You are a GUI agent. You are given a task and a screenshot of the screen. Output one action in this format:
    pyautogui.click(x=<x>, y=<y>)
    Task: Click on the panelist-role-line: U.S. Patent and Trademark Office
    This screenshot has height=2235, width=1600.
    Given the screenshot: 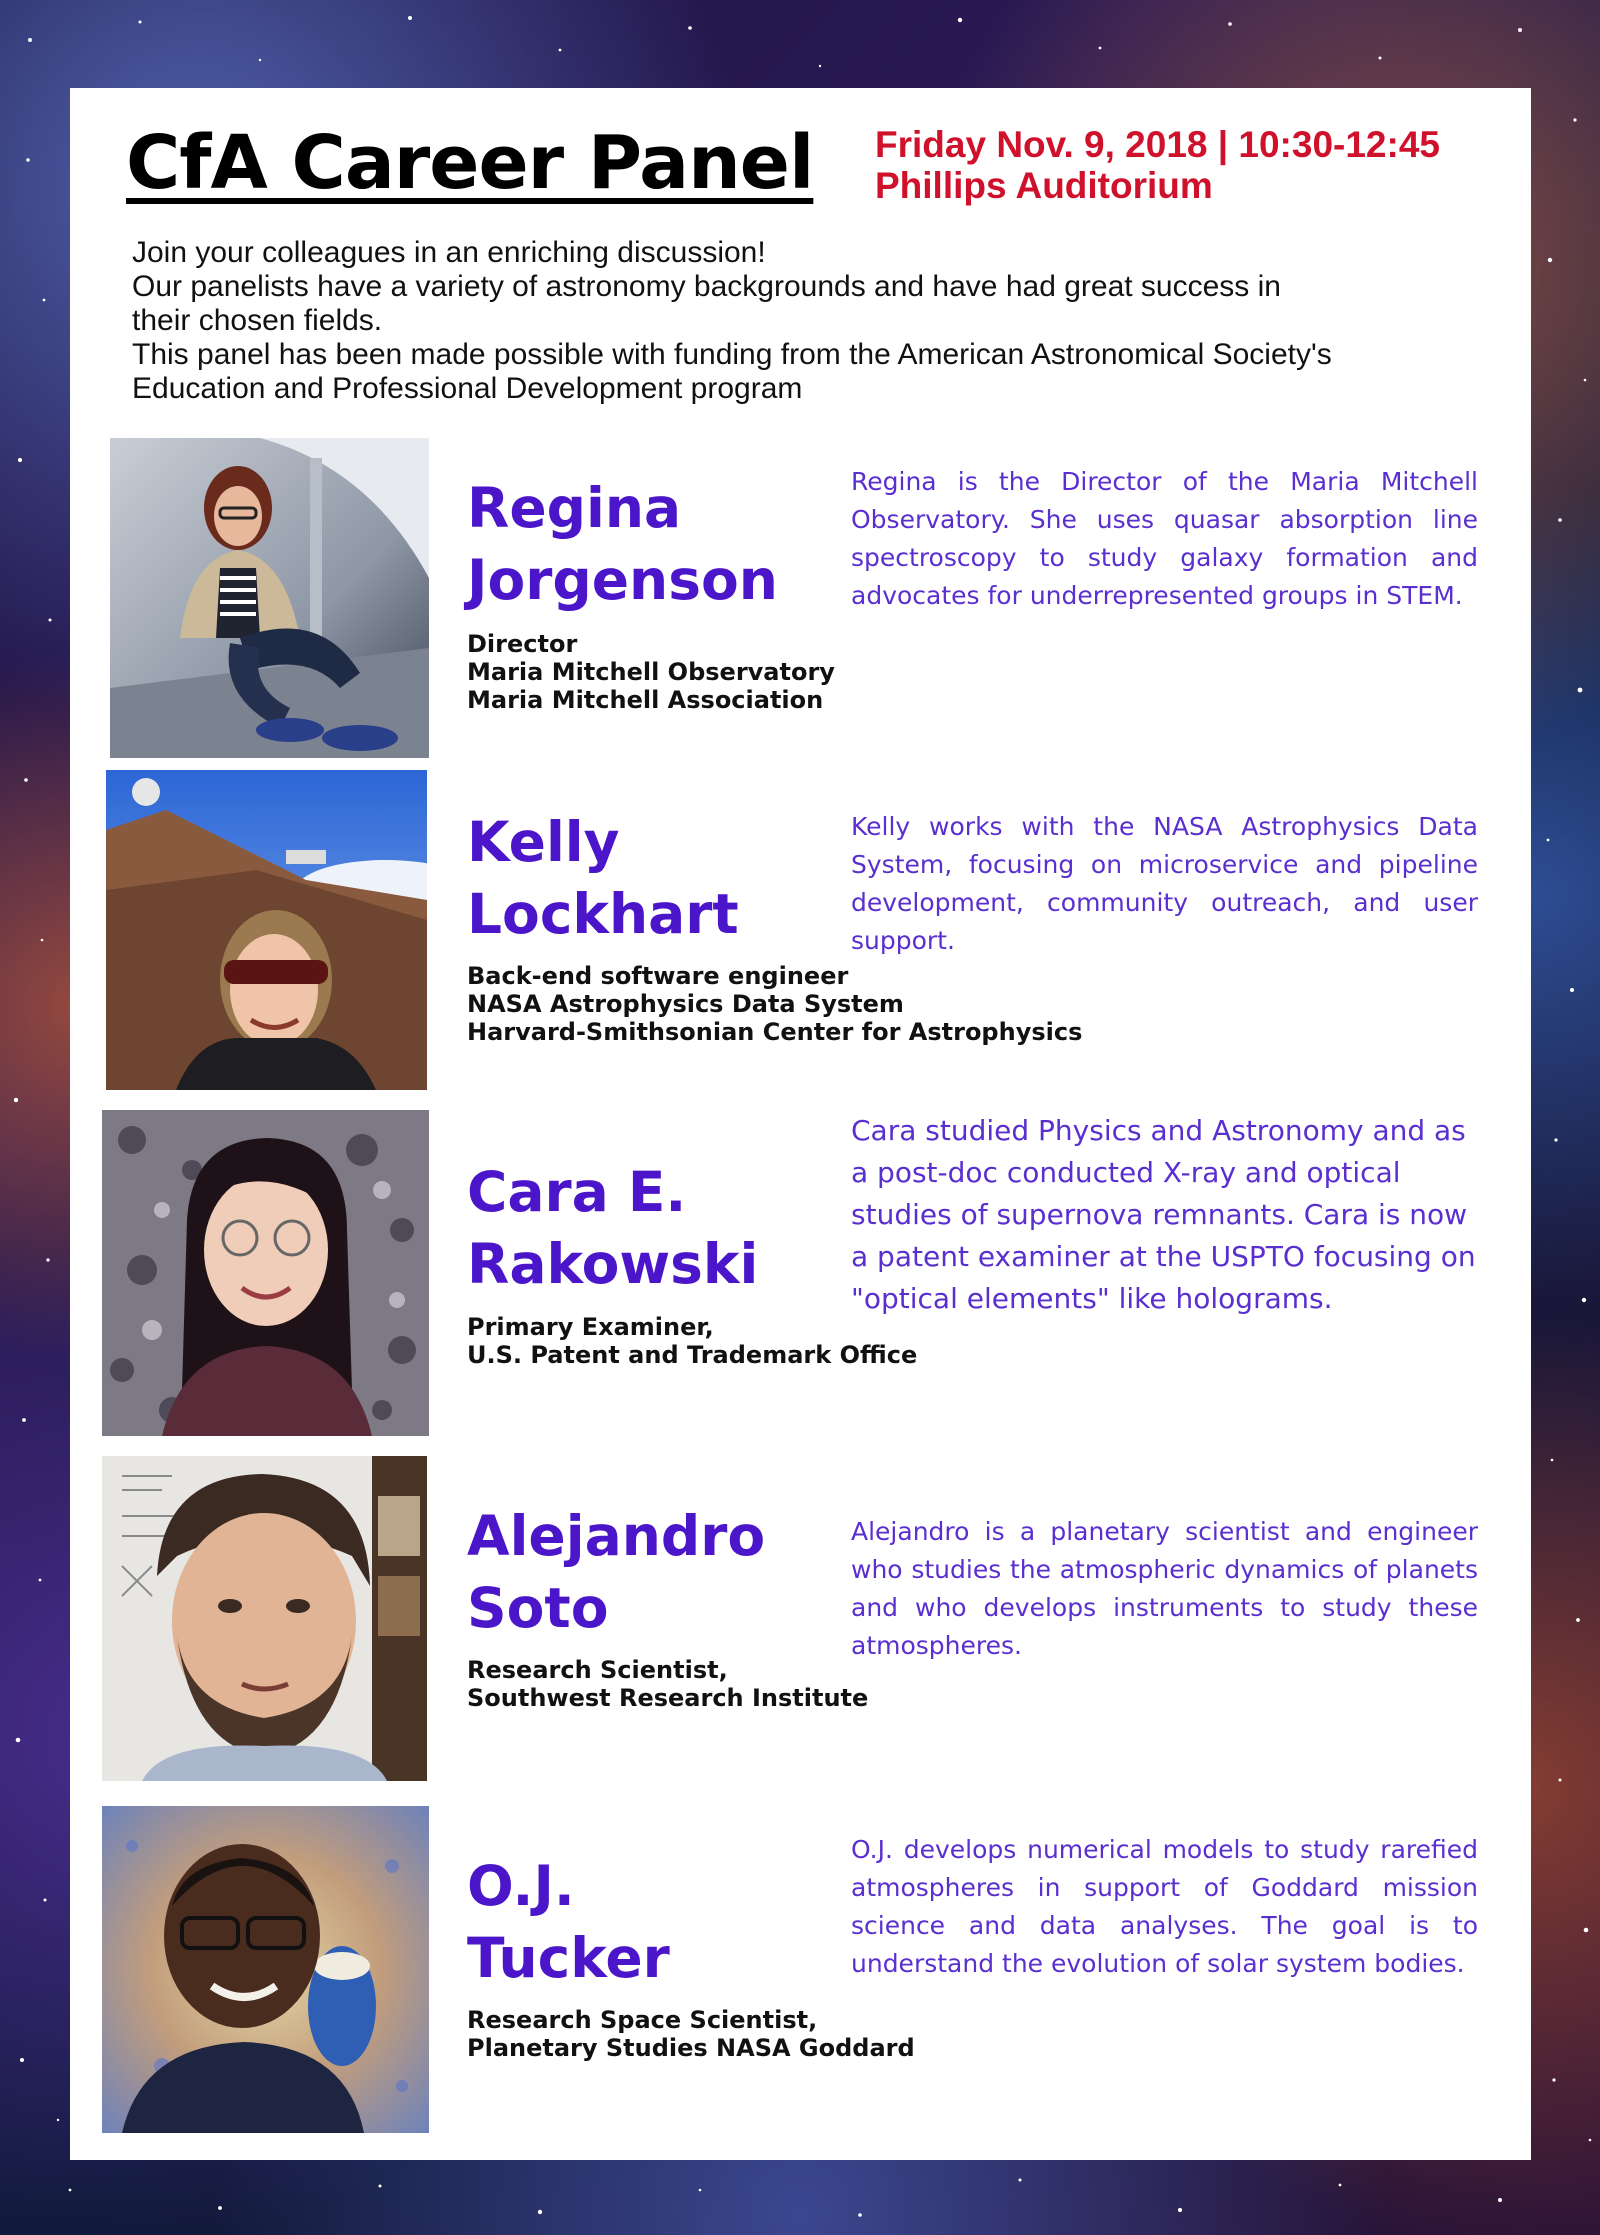 What is the action you would take?
    pyautogui.click(x=692, y=1355)
    